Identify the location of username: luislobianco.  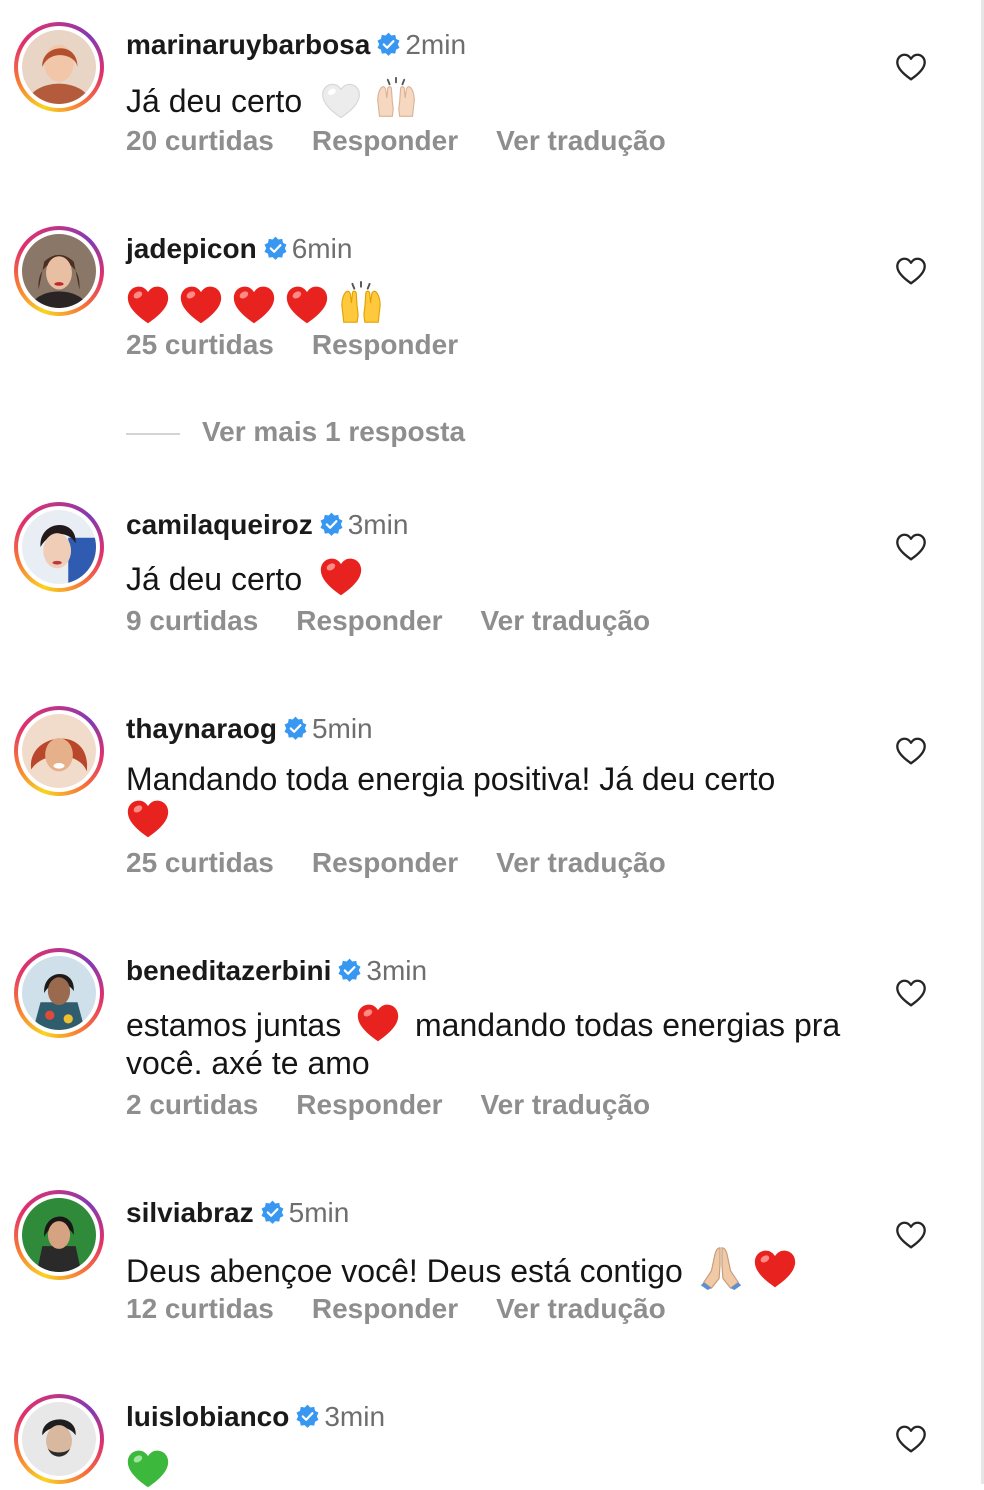
(207, 1416).